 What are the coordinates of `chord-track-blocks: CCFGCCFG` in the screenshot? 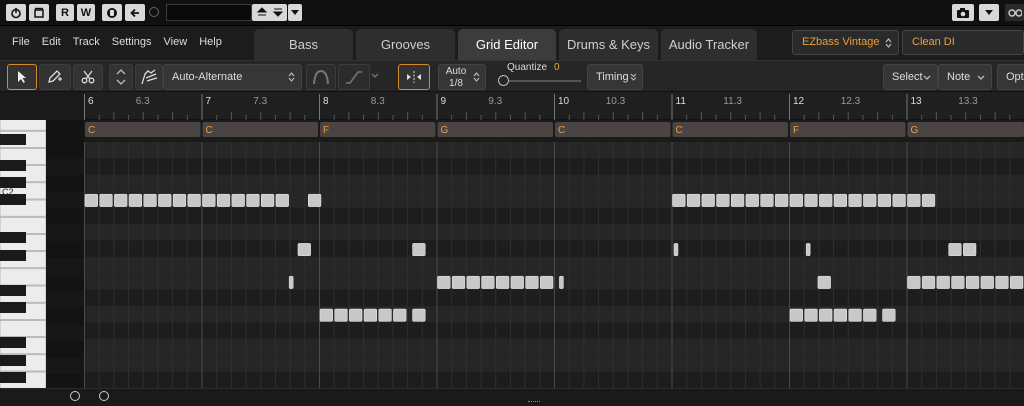 It's located at (554, 129).